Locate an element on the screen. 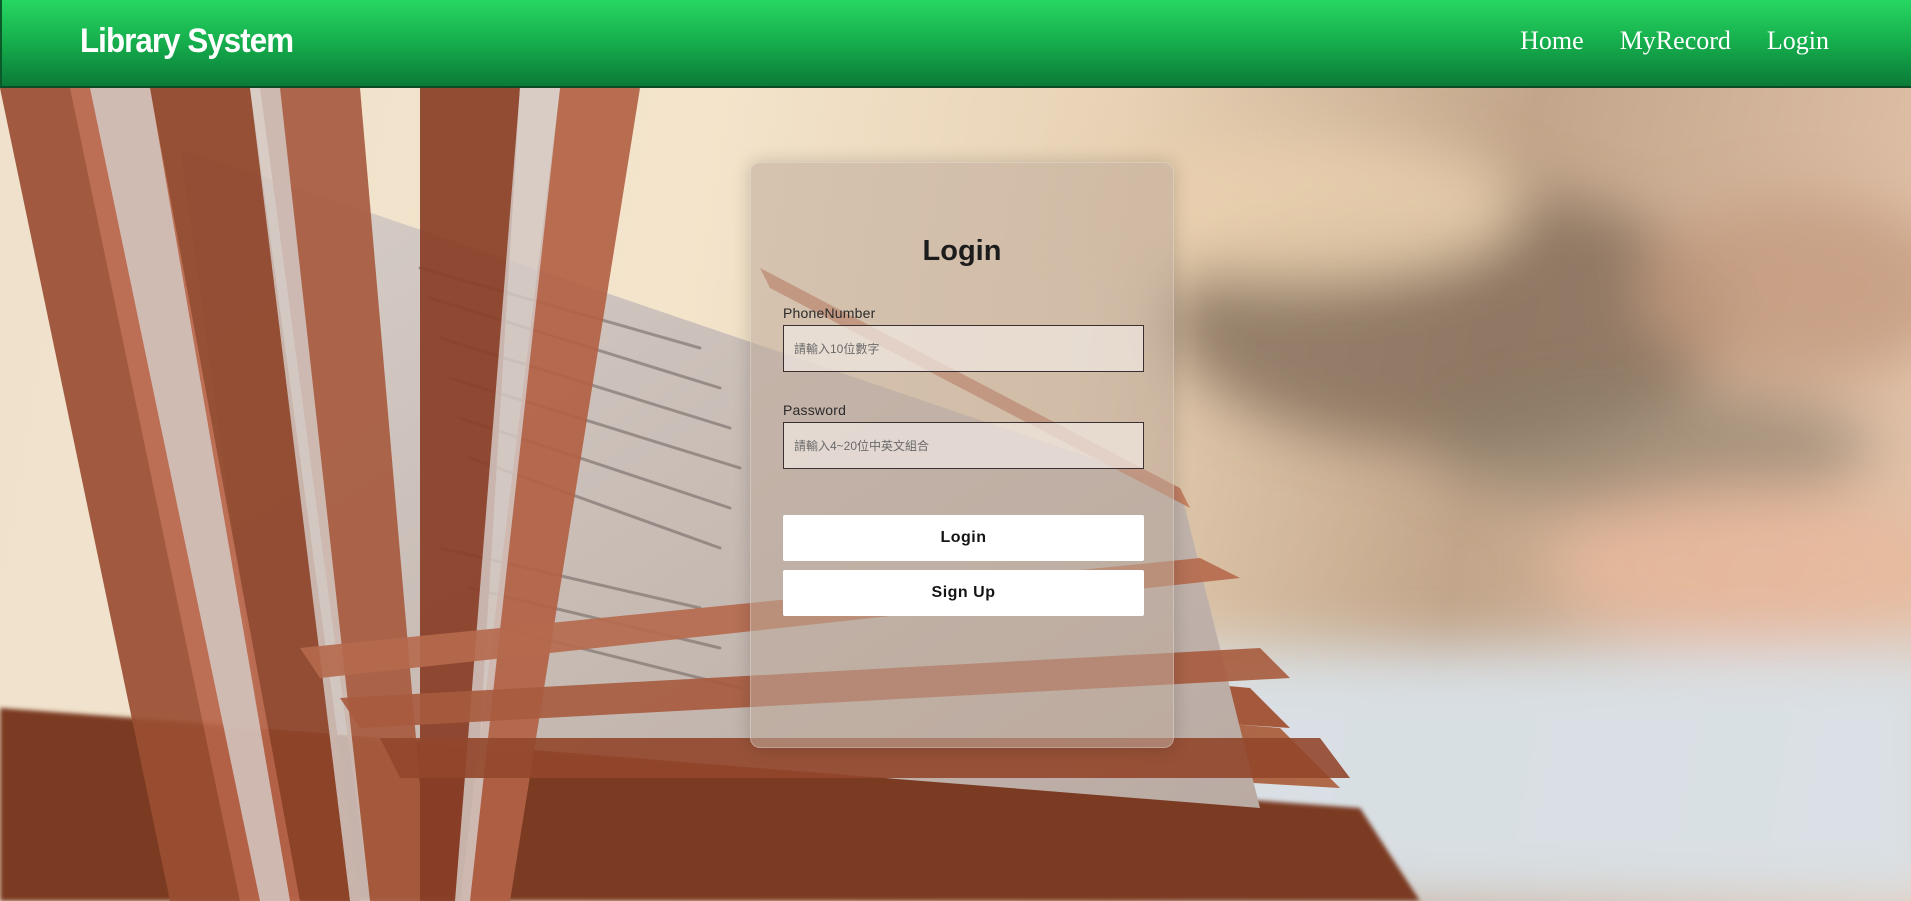 Image resolution: width=1911 pixels, height=901 pixels. login-card: Login PhoneNumber Password Login Sign Up is located at coordinates (962, 455).